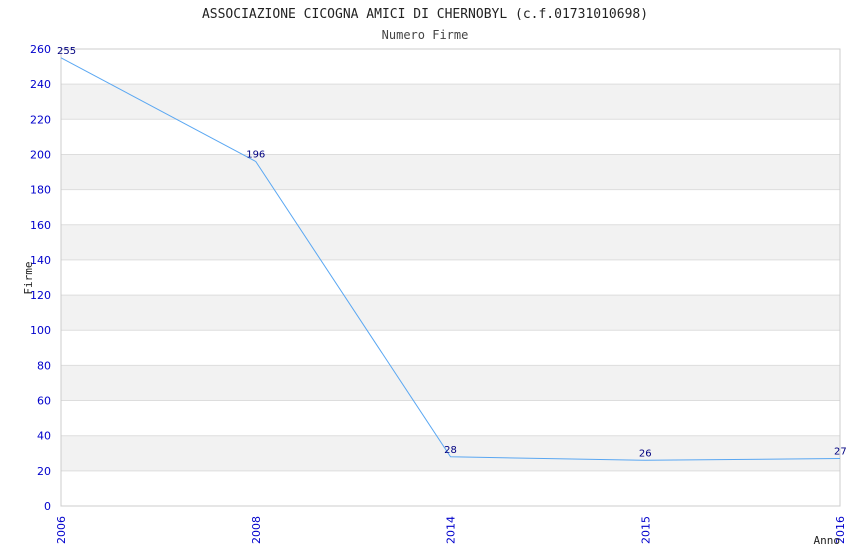 This screenshot has width=850, height=550. I want to click on x-axis-ticks: 2006 2008 2014 2015 2016, so click(451, 530).